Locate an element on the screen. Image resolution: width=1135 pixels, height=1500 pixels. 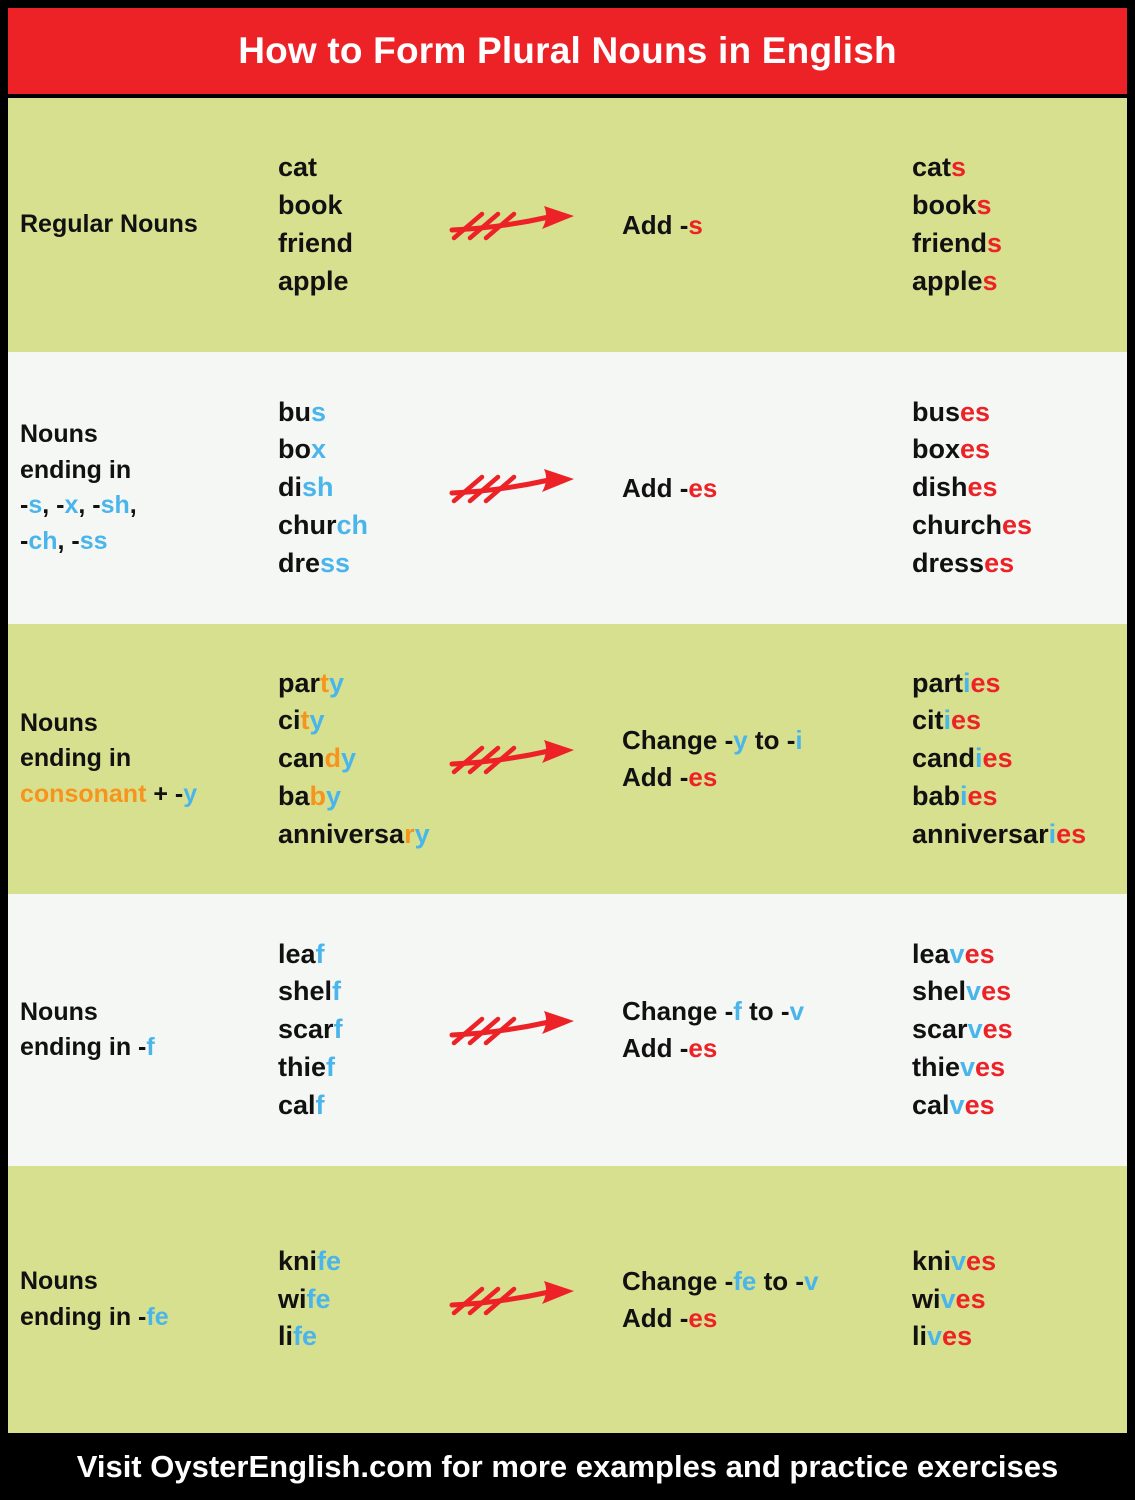
category-line: -s, -x, -sh, is located at coordinates (78, 505).